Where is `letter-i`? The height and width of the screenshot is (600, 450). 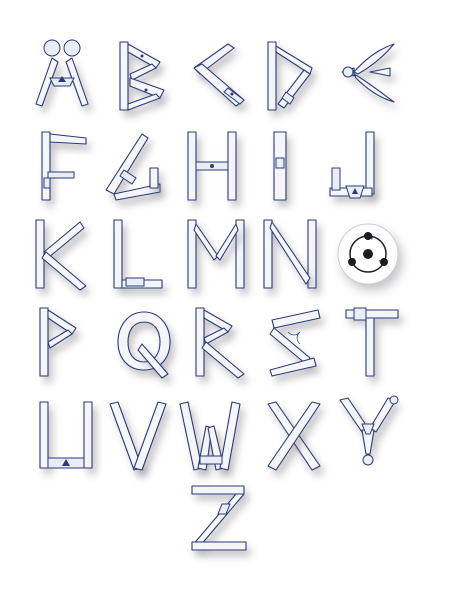
letter-i is located at coordinates (284, 165).